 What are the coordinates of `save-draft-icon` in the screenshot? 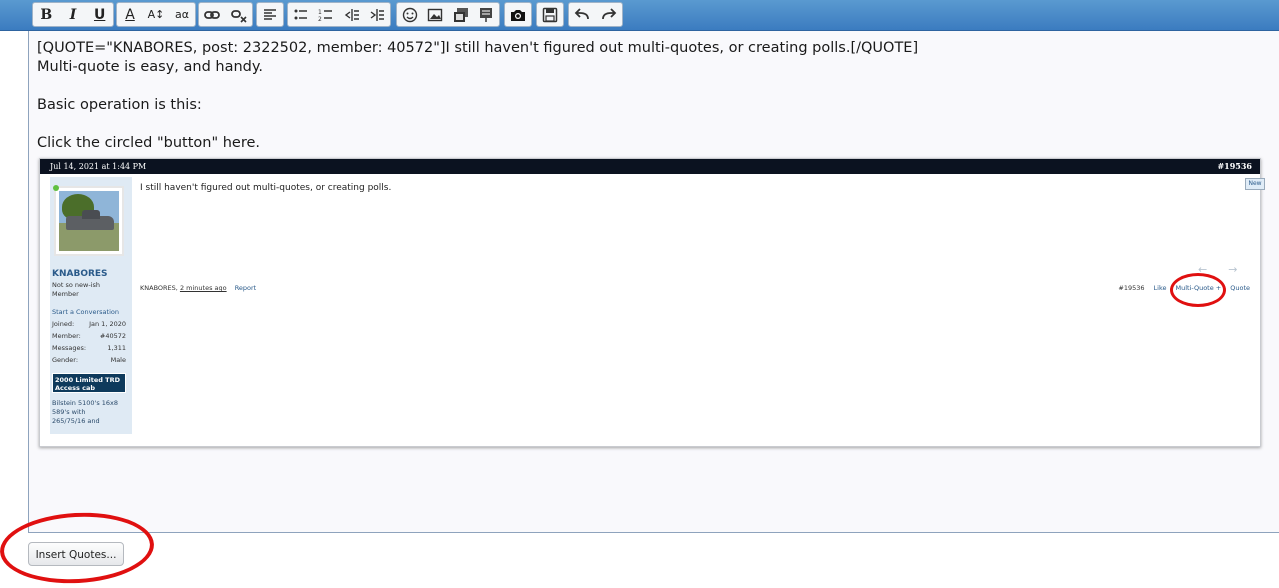 It's located at (550, 14).